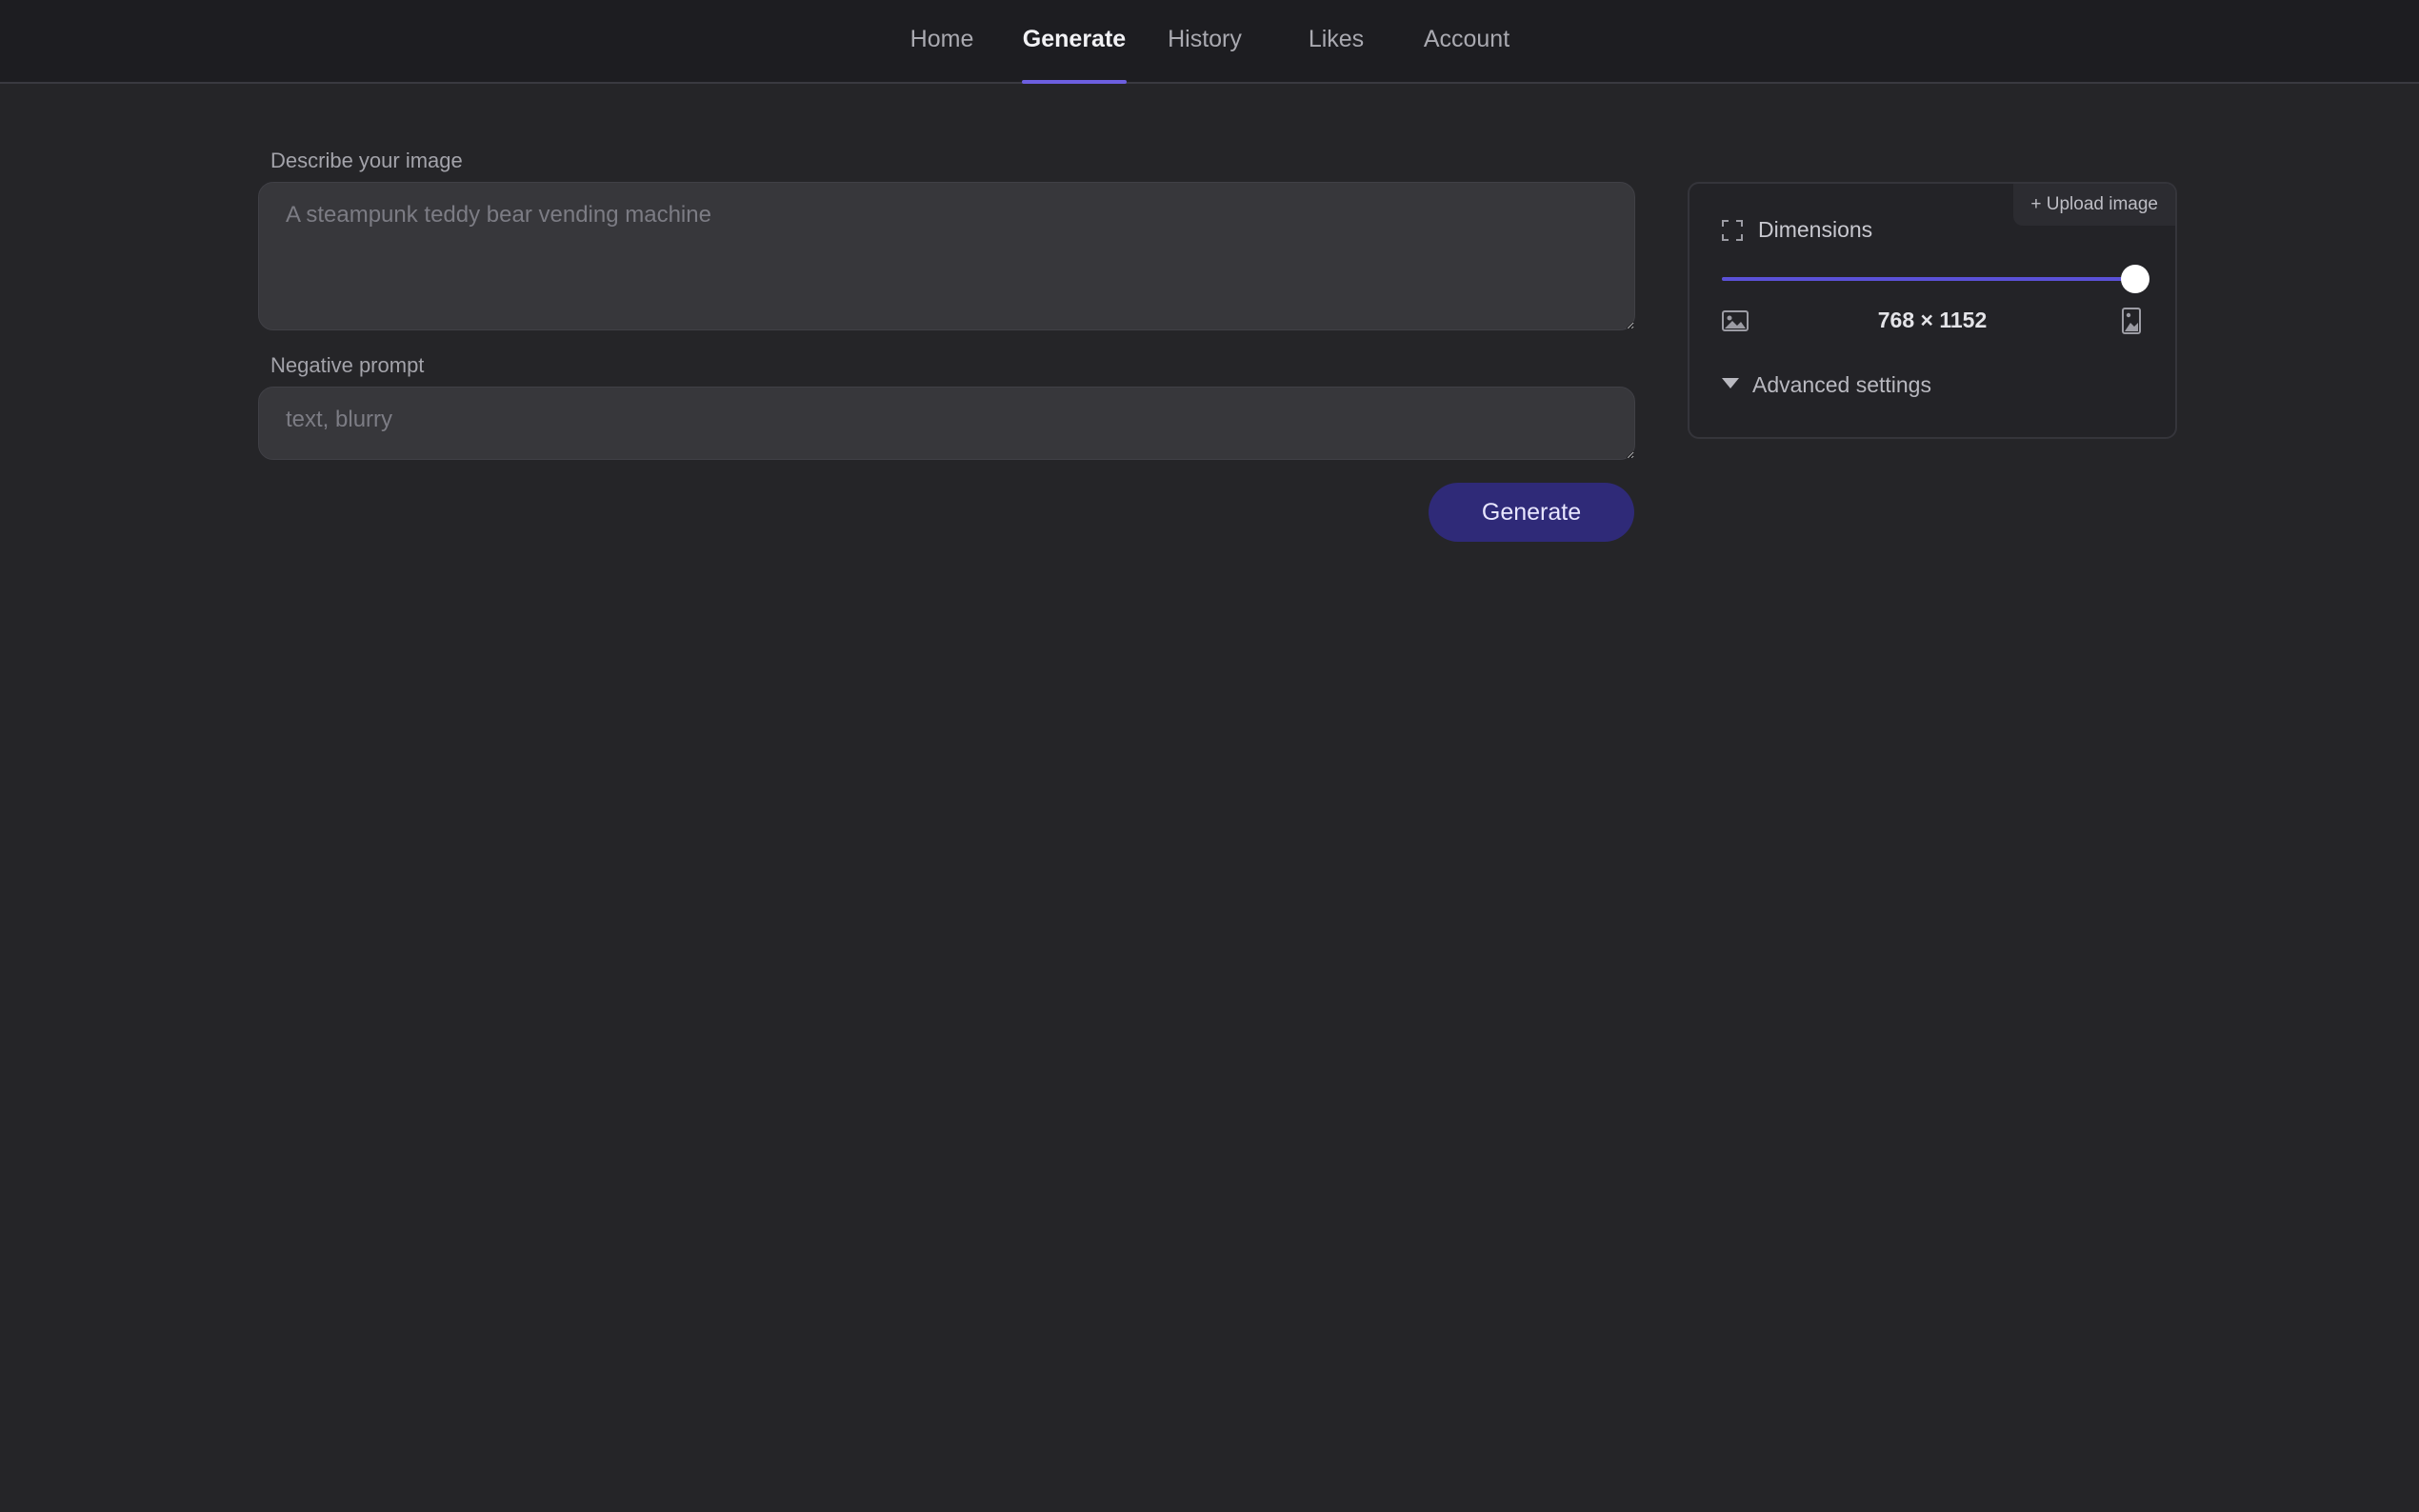  I want to click on dimensions-label: Dimensions, so click(1815, 229).